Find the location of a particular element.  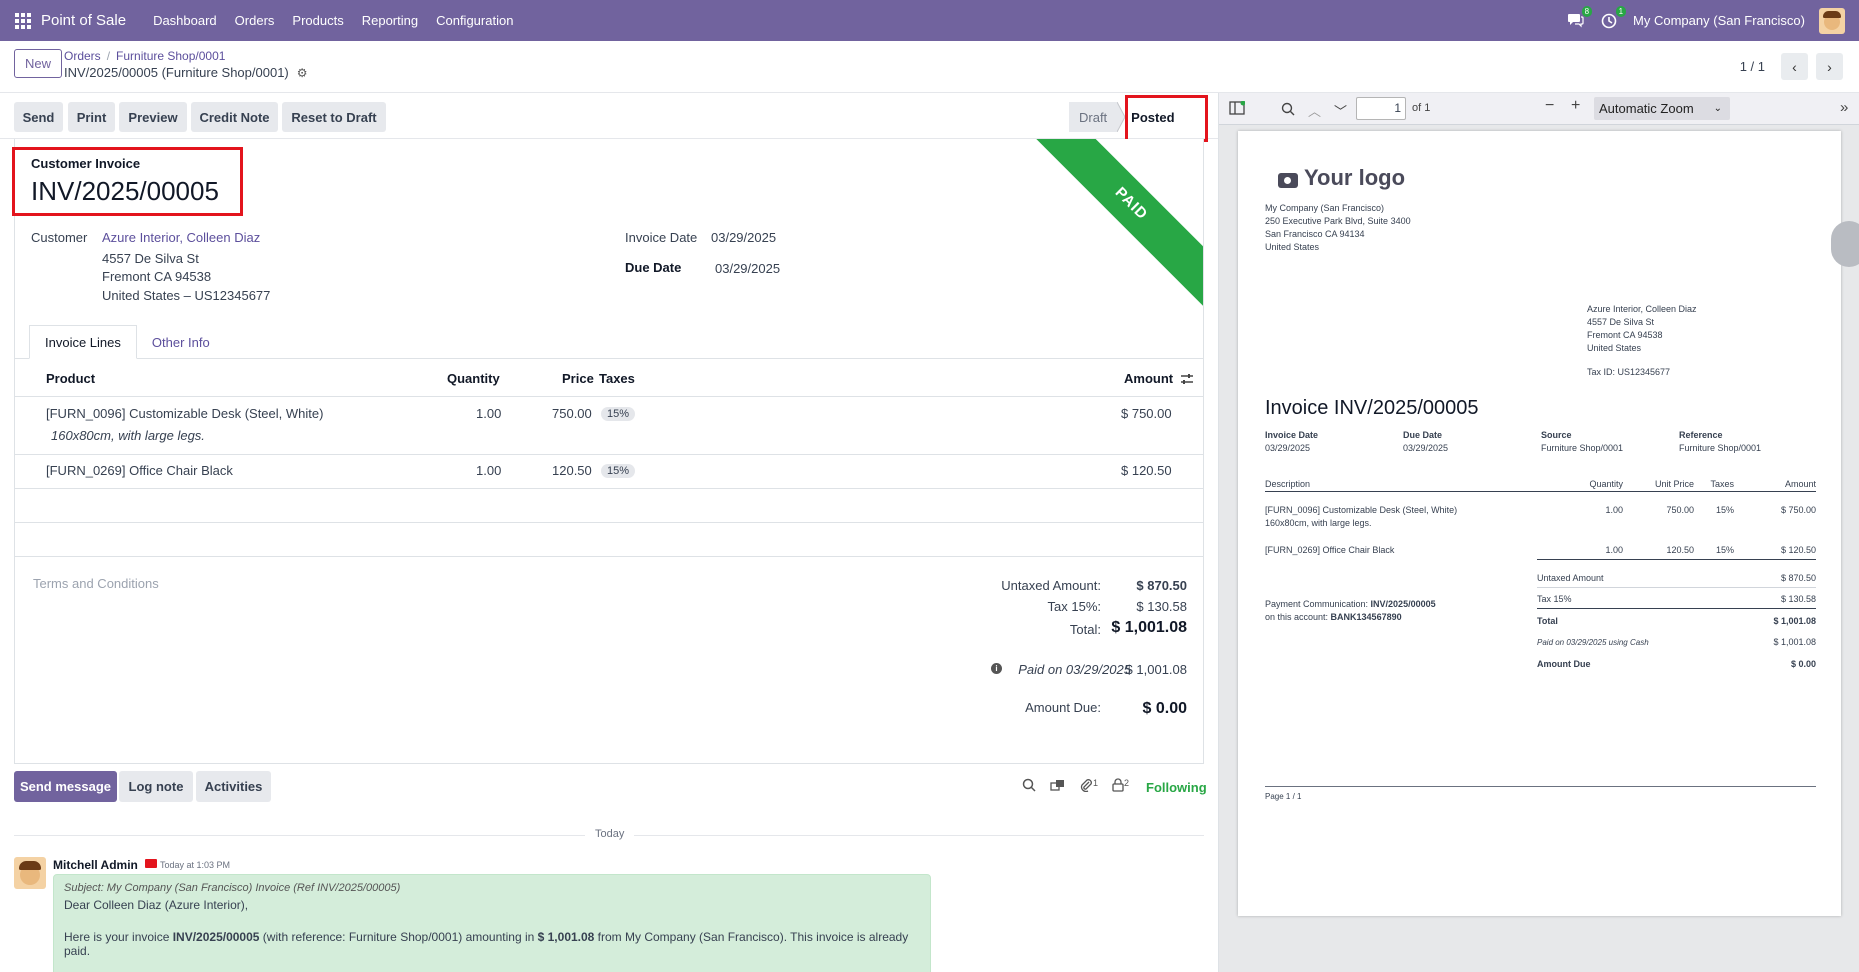

customer-link: Azure Interior, Colleen Diaz is located at coordinates (181, 237).